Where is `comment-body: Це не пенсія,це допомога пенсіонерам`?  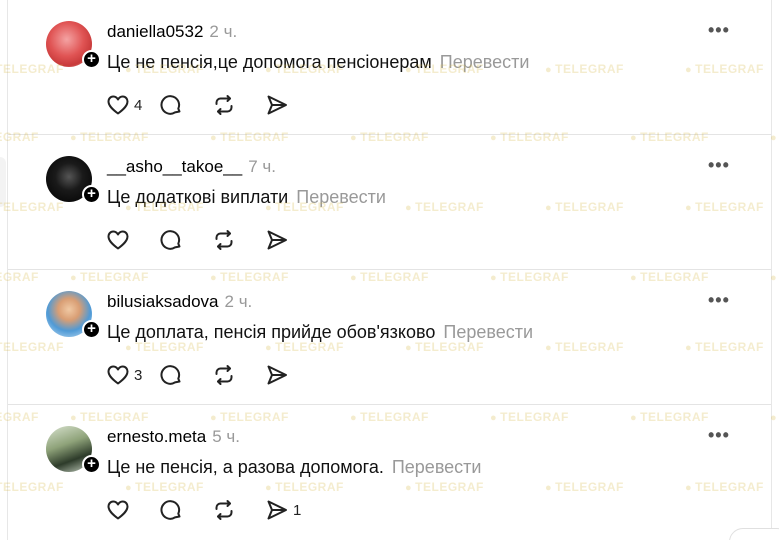
comment-body: Це не пенсія,це допомога пенсіонерам is located at coordinates (269, 62).